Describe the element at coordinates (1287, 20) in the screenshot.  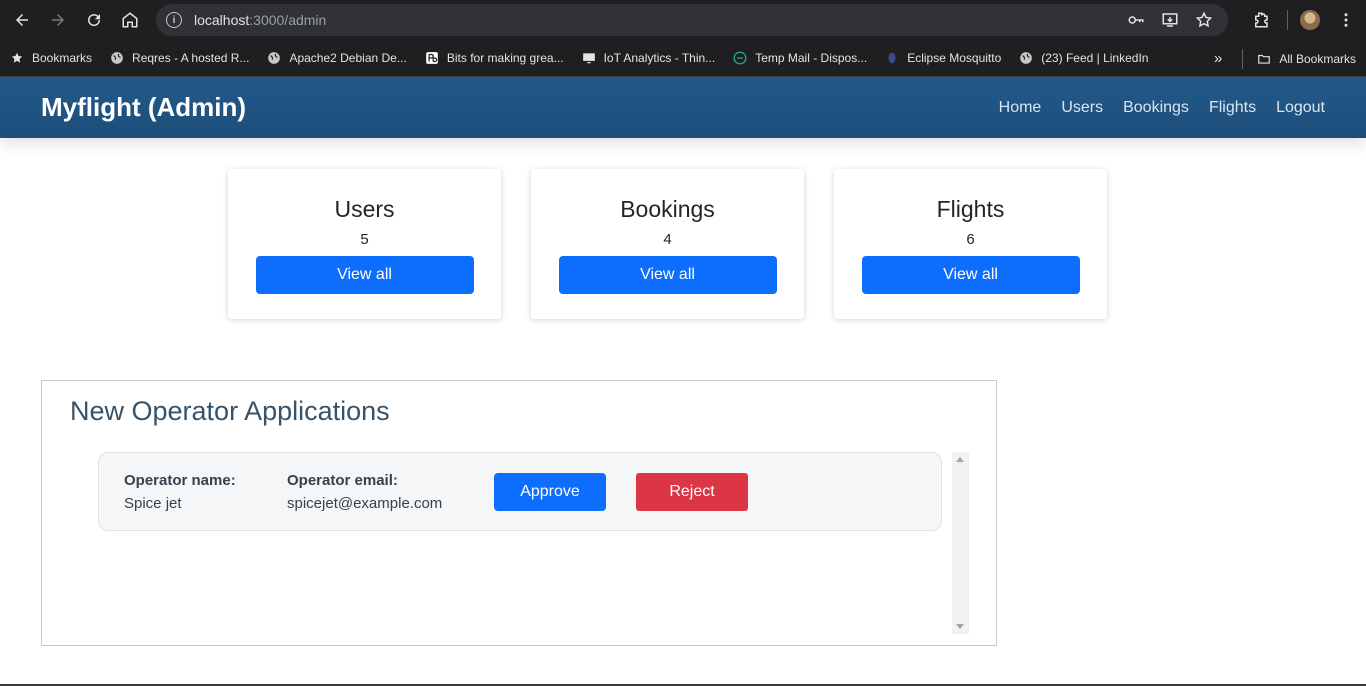
I see `toolbar-separator` at that location.